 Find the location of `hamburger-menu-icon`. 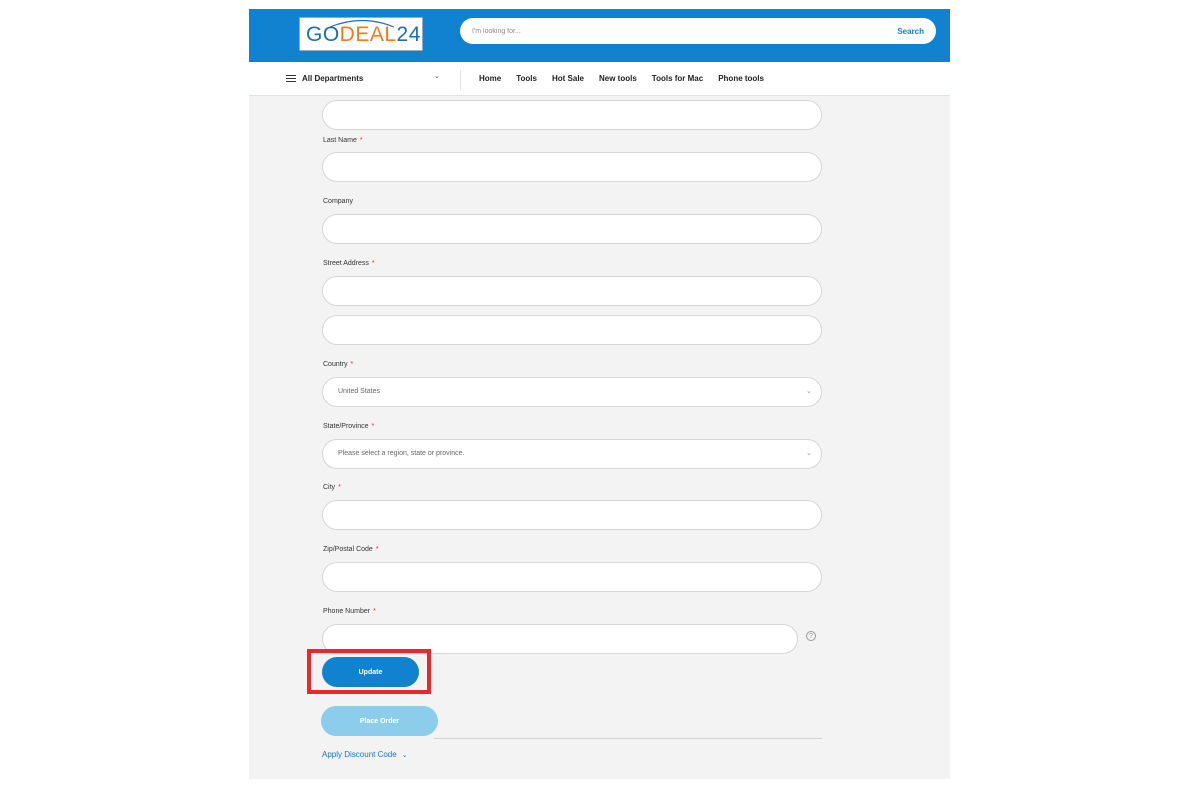

hamburger-menu-icon is located at coordinates (291, 78).